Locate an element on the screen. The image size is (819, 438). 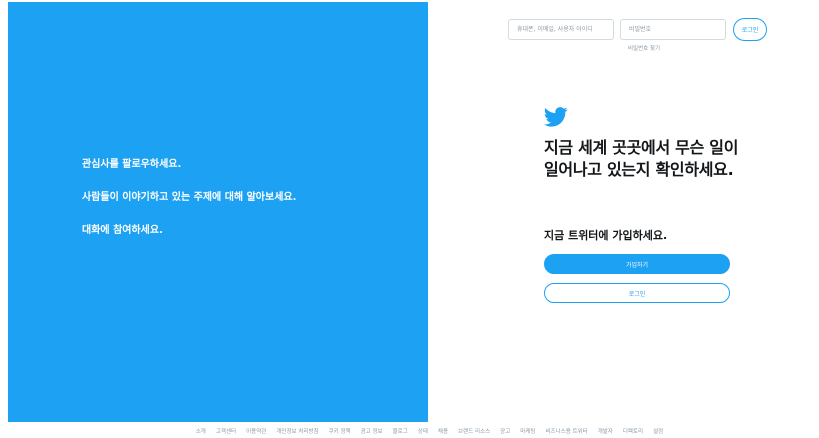
footer-link-marketing: 마케팅 is located at coordinates (527, 431).